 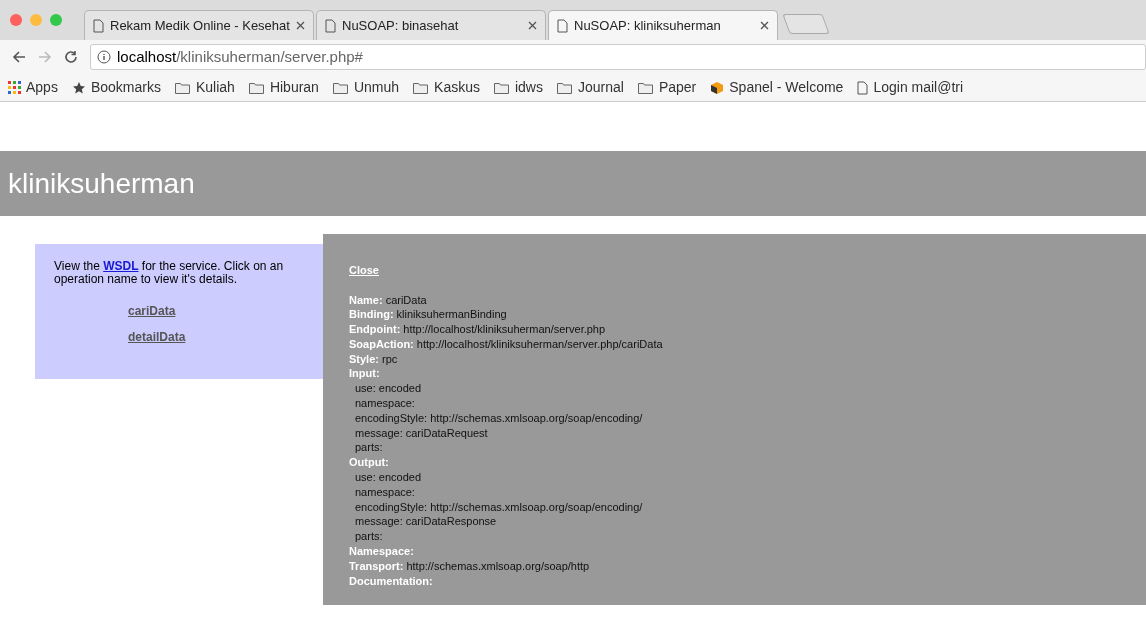 I want to click on bookmark: Unmuh, so click(x=366, y=87).